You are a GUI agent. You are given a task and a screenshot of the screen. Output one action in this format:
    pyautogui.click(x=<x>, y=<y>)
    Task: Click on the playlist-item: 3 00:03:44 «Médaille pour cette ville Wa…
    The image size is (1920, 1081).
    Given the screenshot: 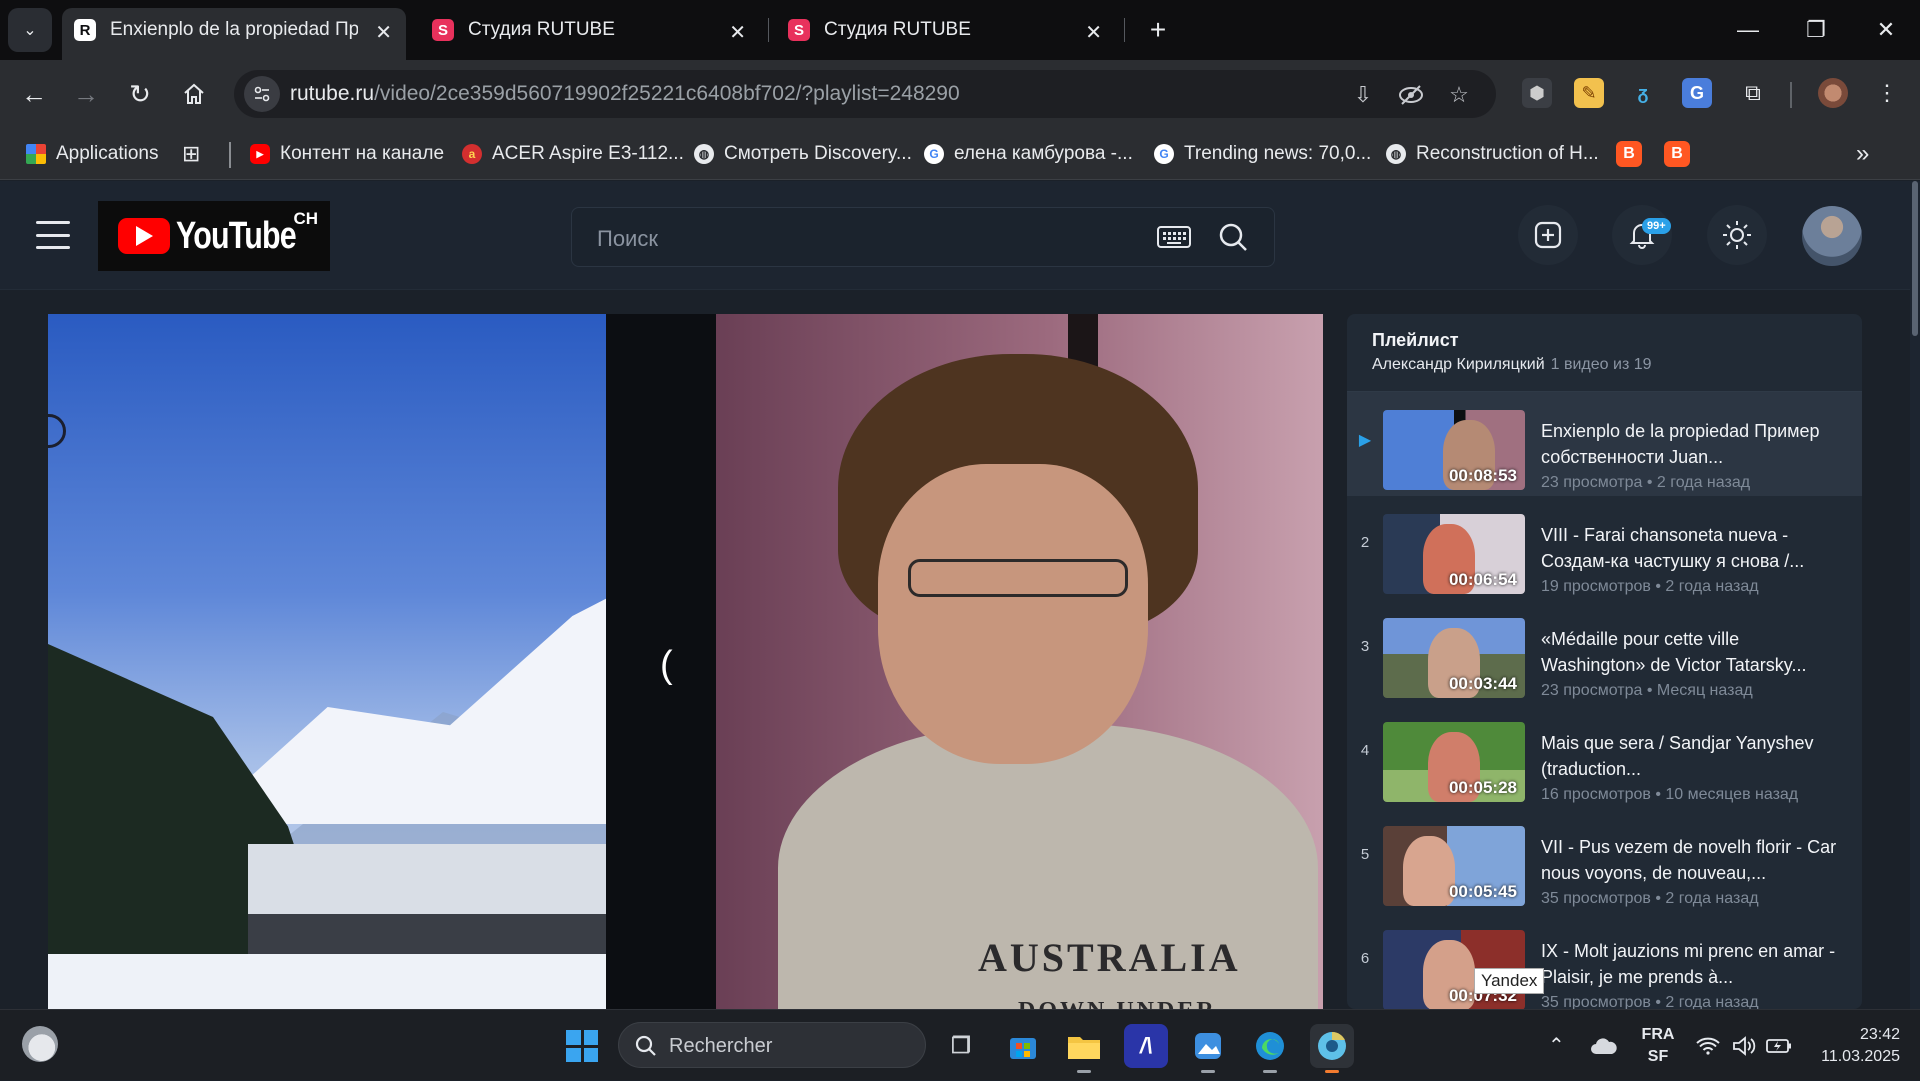 What is the action you would take?
    pyautogui.click(x=1604, y=652)
    